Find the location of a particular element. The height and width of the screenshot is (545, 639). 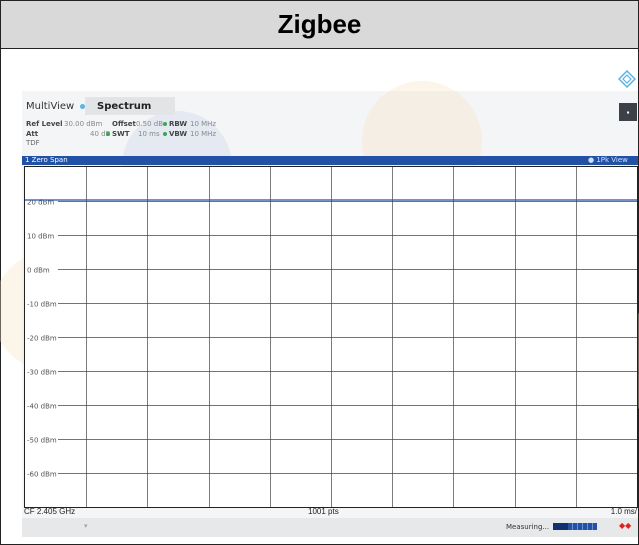

trace-view-text: 1Pk View is located at coordinates (612, 160).